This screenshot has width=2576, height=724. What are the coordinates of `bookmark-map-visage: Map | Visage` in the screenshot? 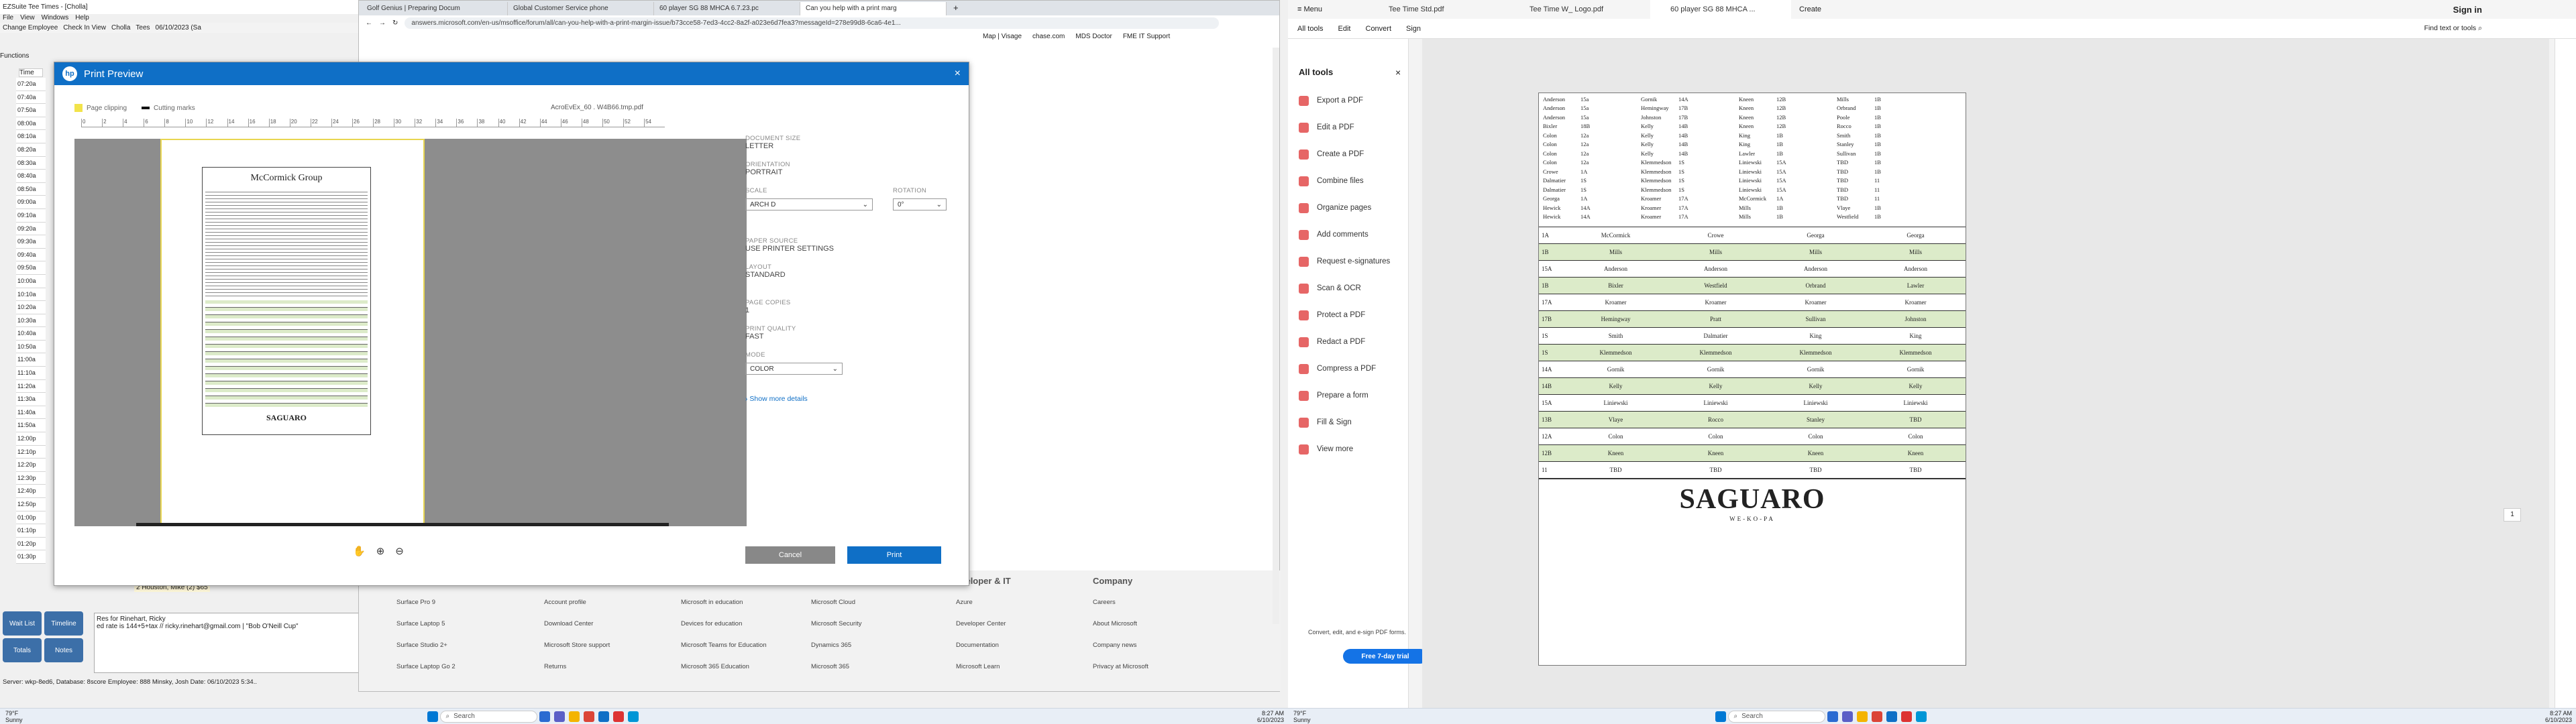 It's located at (1002, 36).